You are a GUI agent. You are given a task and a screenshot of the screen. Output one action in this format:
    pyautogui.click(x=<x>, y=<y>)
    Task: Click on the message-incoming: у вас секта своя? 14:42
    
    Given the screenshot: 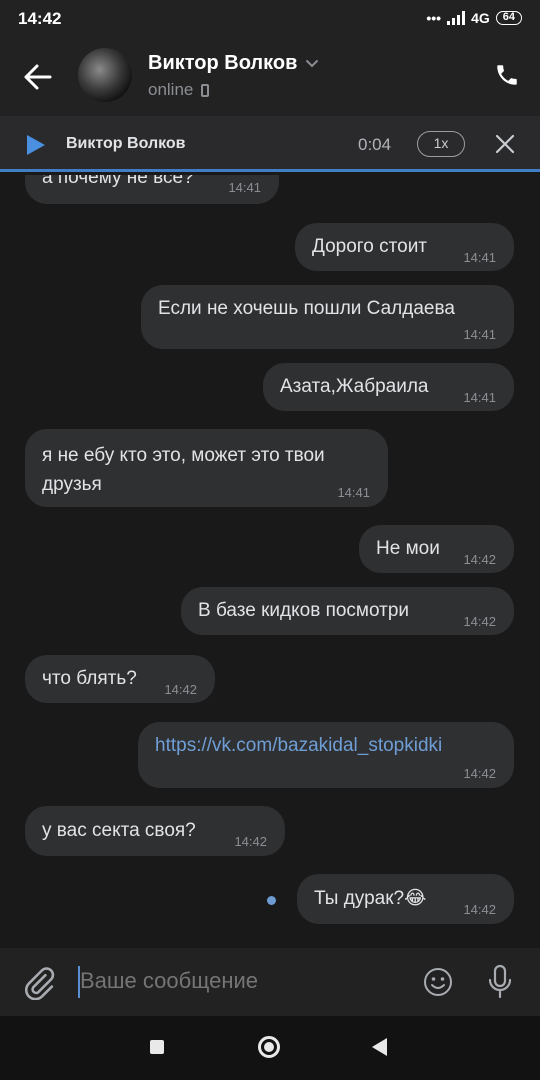 What is the action you would take?
    pyautogui.click(x=155, y=831)
    